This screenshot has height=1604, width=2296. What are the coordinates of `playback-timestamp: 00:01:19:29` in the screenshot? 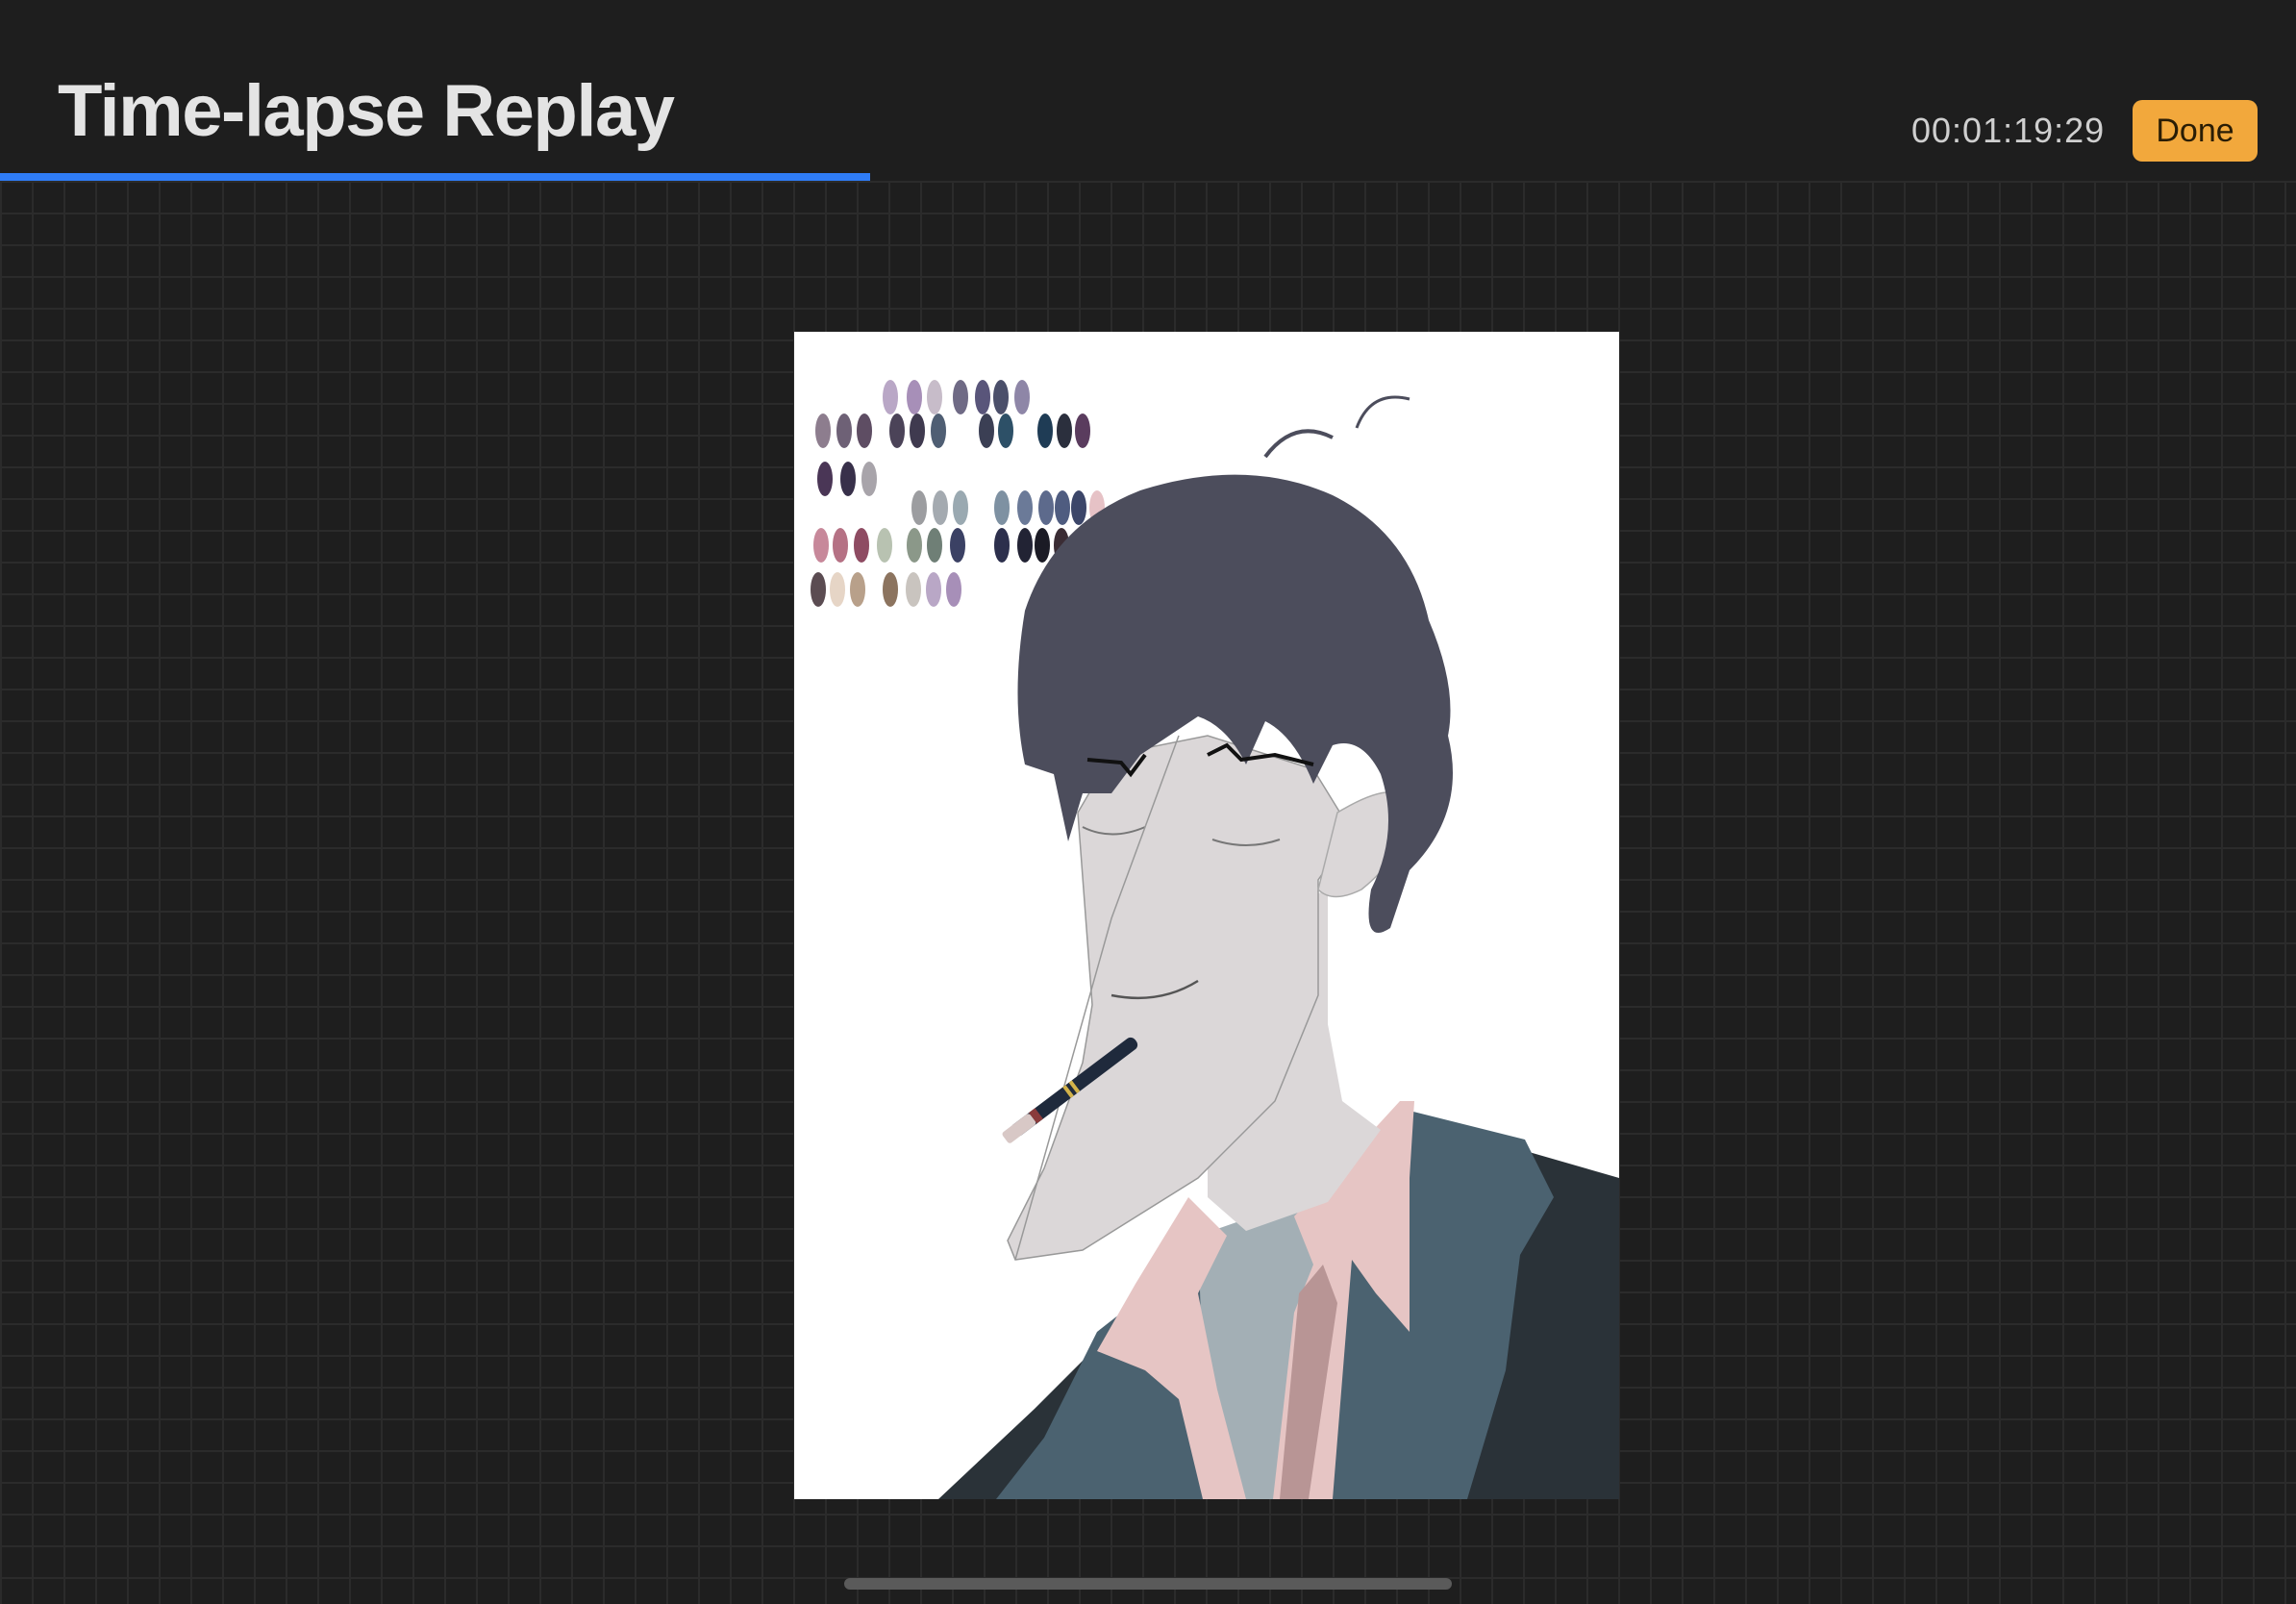 It's located at (2009, 130).